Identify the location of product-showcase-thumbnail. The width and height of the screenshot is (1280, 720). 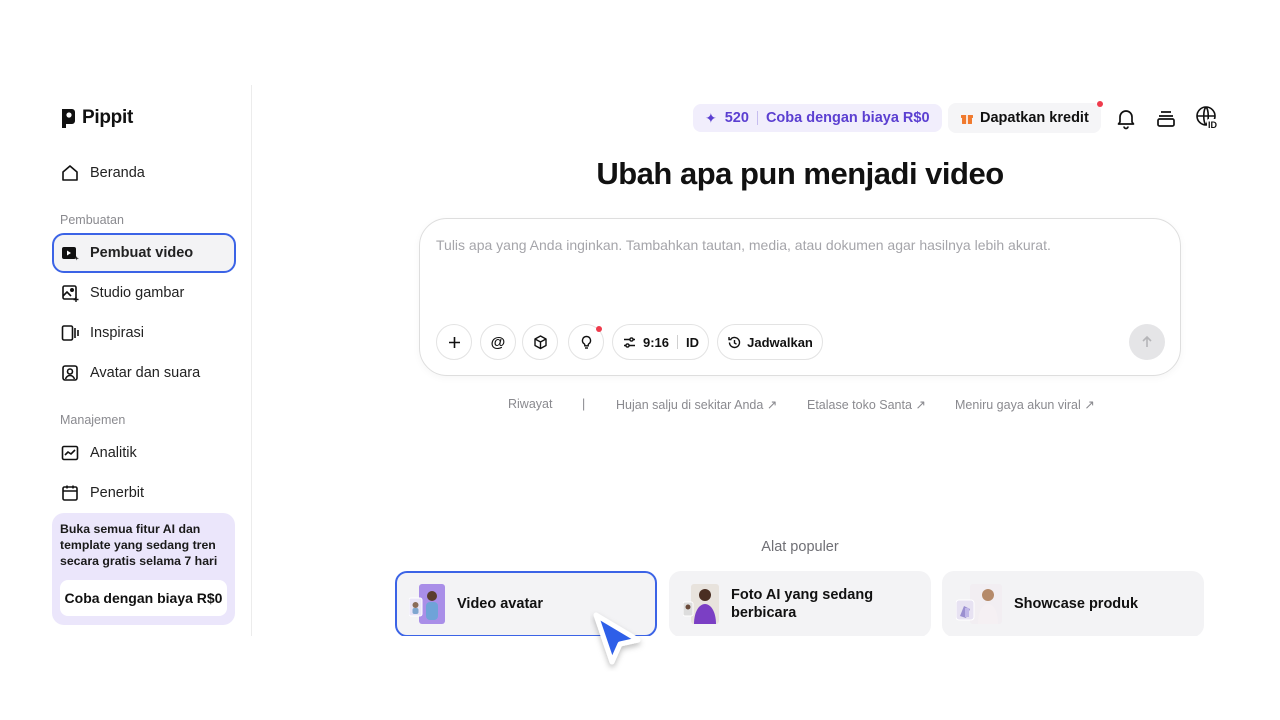
(978, 604).